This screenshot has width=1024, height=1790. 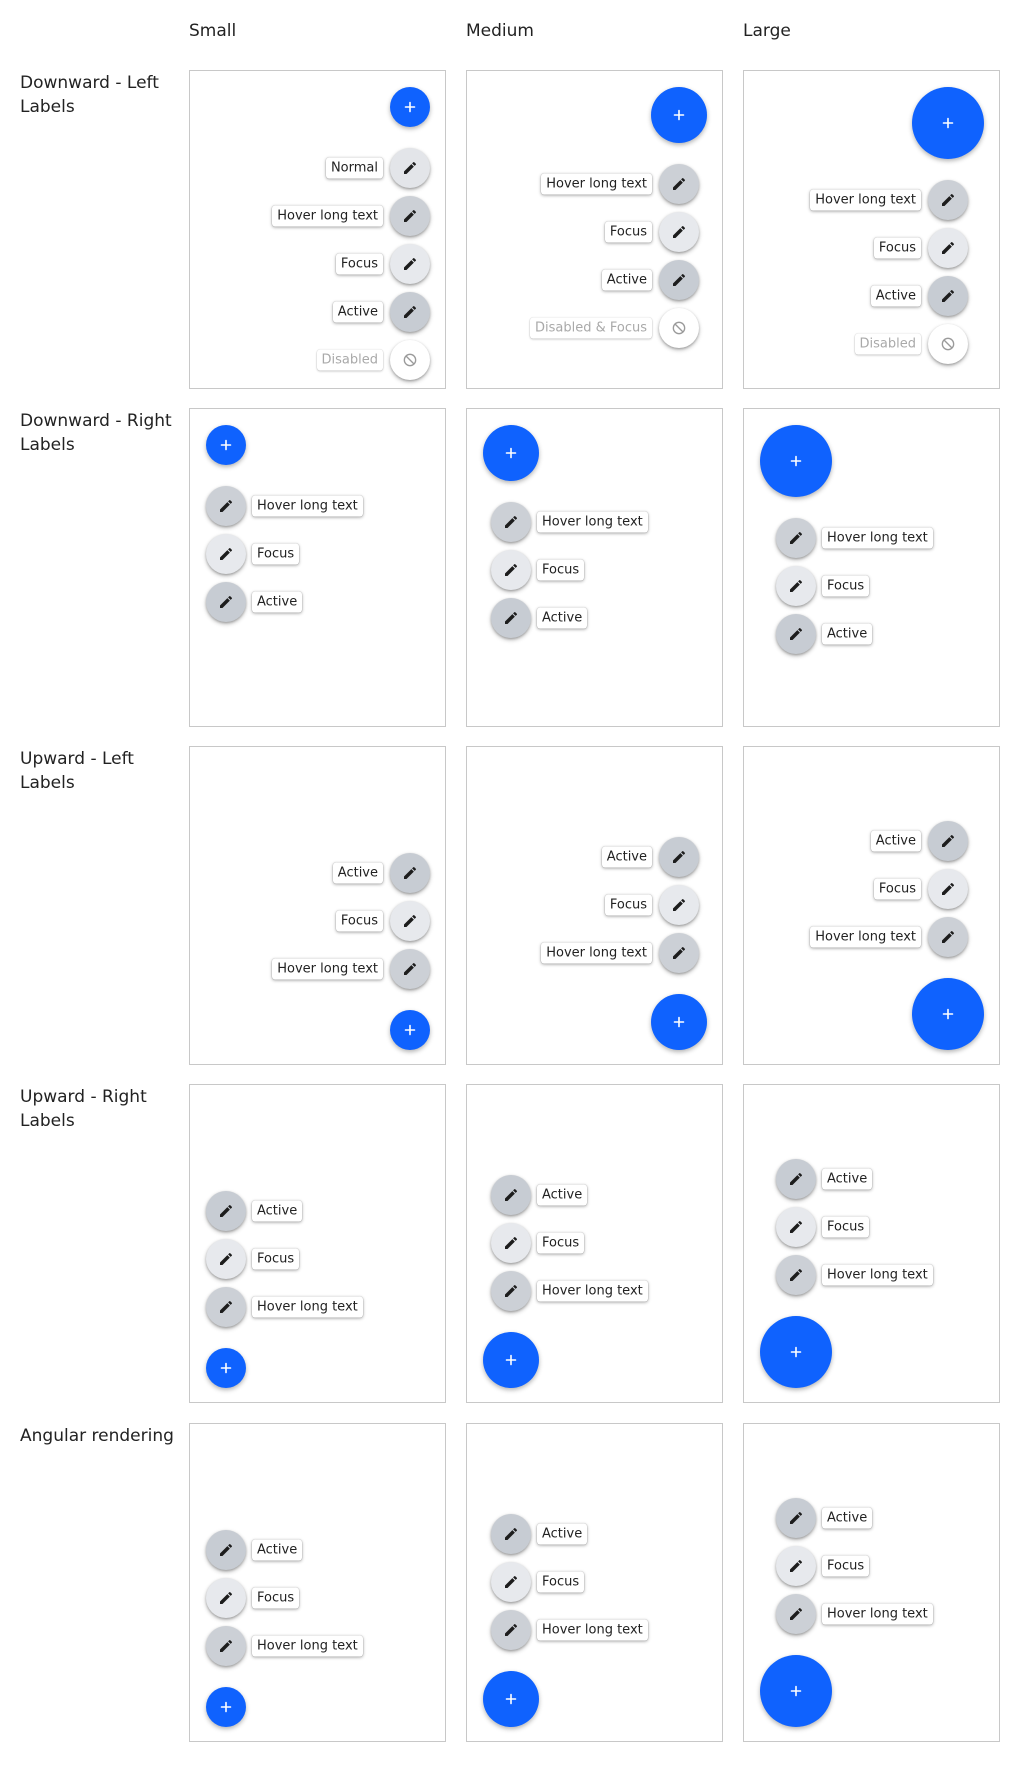 I want to click on speed-dial-action-label: Active, so click(x=626, y=280).